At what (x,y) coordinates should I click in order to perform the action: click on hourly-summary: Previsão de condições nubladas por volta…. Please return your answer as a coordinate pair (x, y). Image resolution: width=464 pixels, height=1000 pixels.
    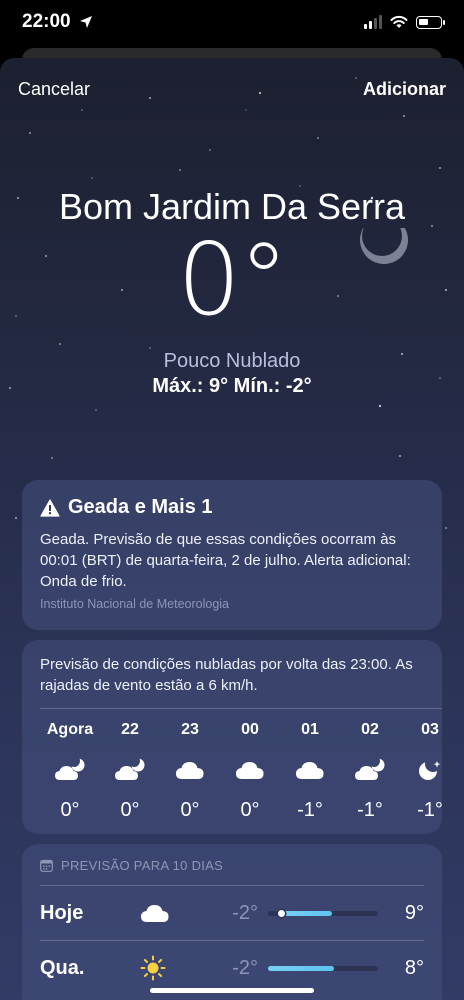
    Looking at the image, I should click on (226, 675).